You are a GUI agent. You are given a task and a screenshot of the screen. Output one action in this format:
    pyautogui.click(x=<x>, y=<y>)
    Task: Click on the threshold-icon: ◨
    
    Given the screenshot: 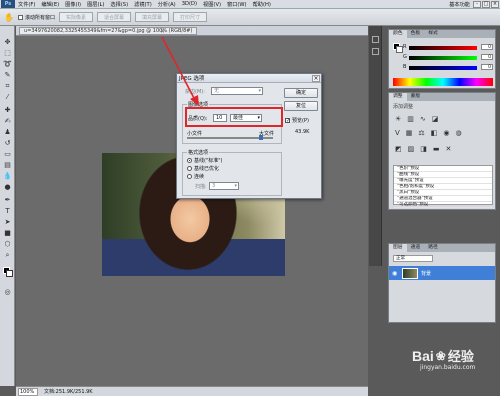 What is the action you would take?
    pyautogui.click(x=423, y=149)
    